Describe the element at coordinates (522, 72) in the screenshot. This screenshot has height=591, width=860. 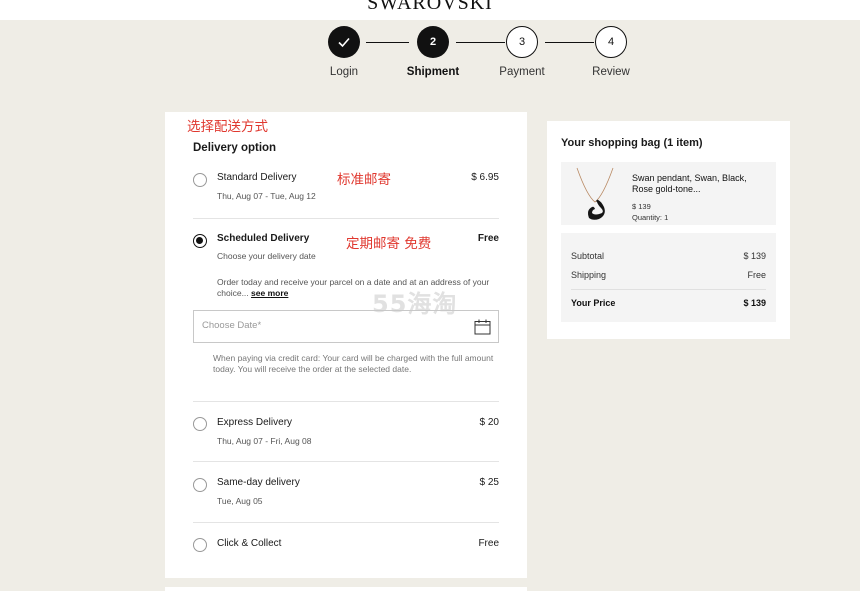
I see `step-label: Payment` at that location.